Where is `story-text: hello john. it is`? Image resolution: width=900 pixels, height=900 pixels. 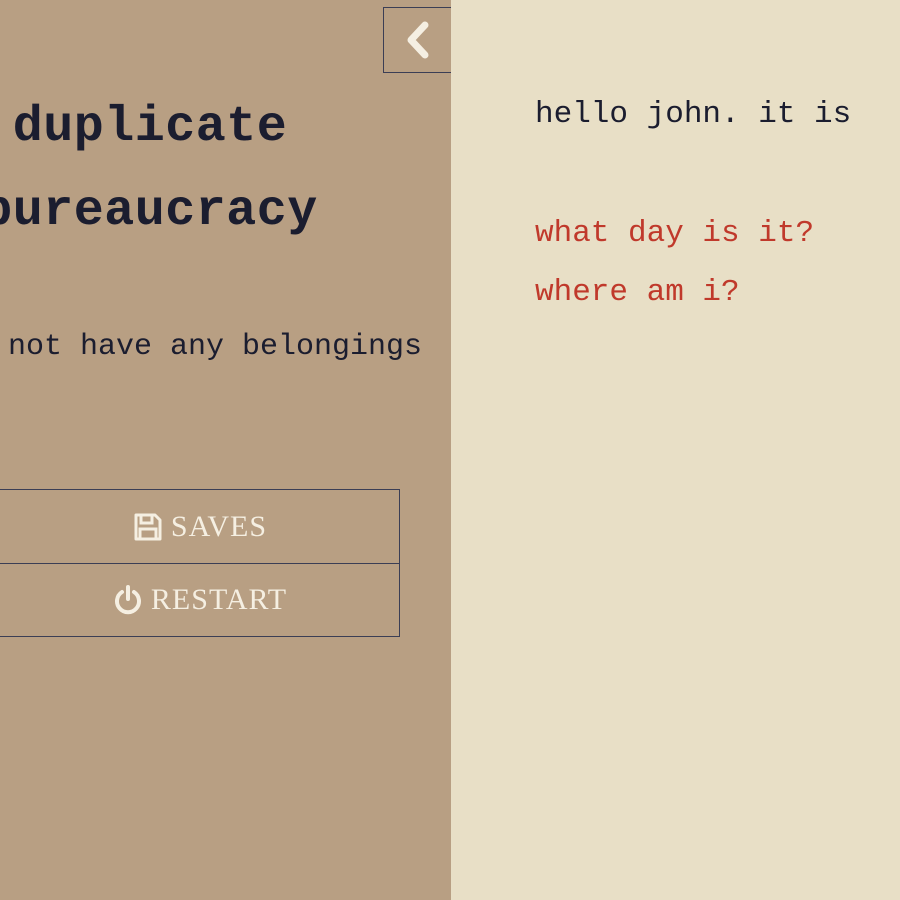 story-text: hello john. it is is located at coordinates (693, 114).